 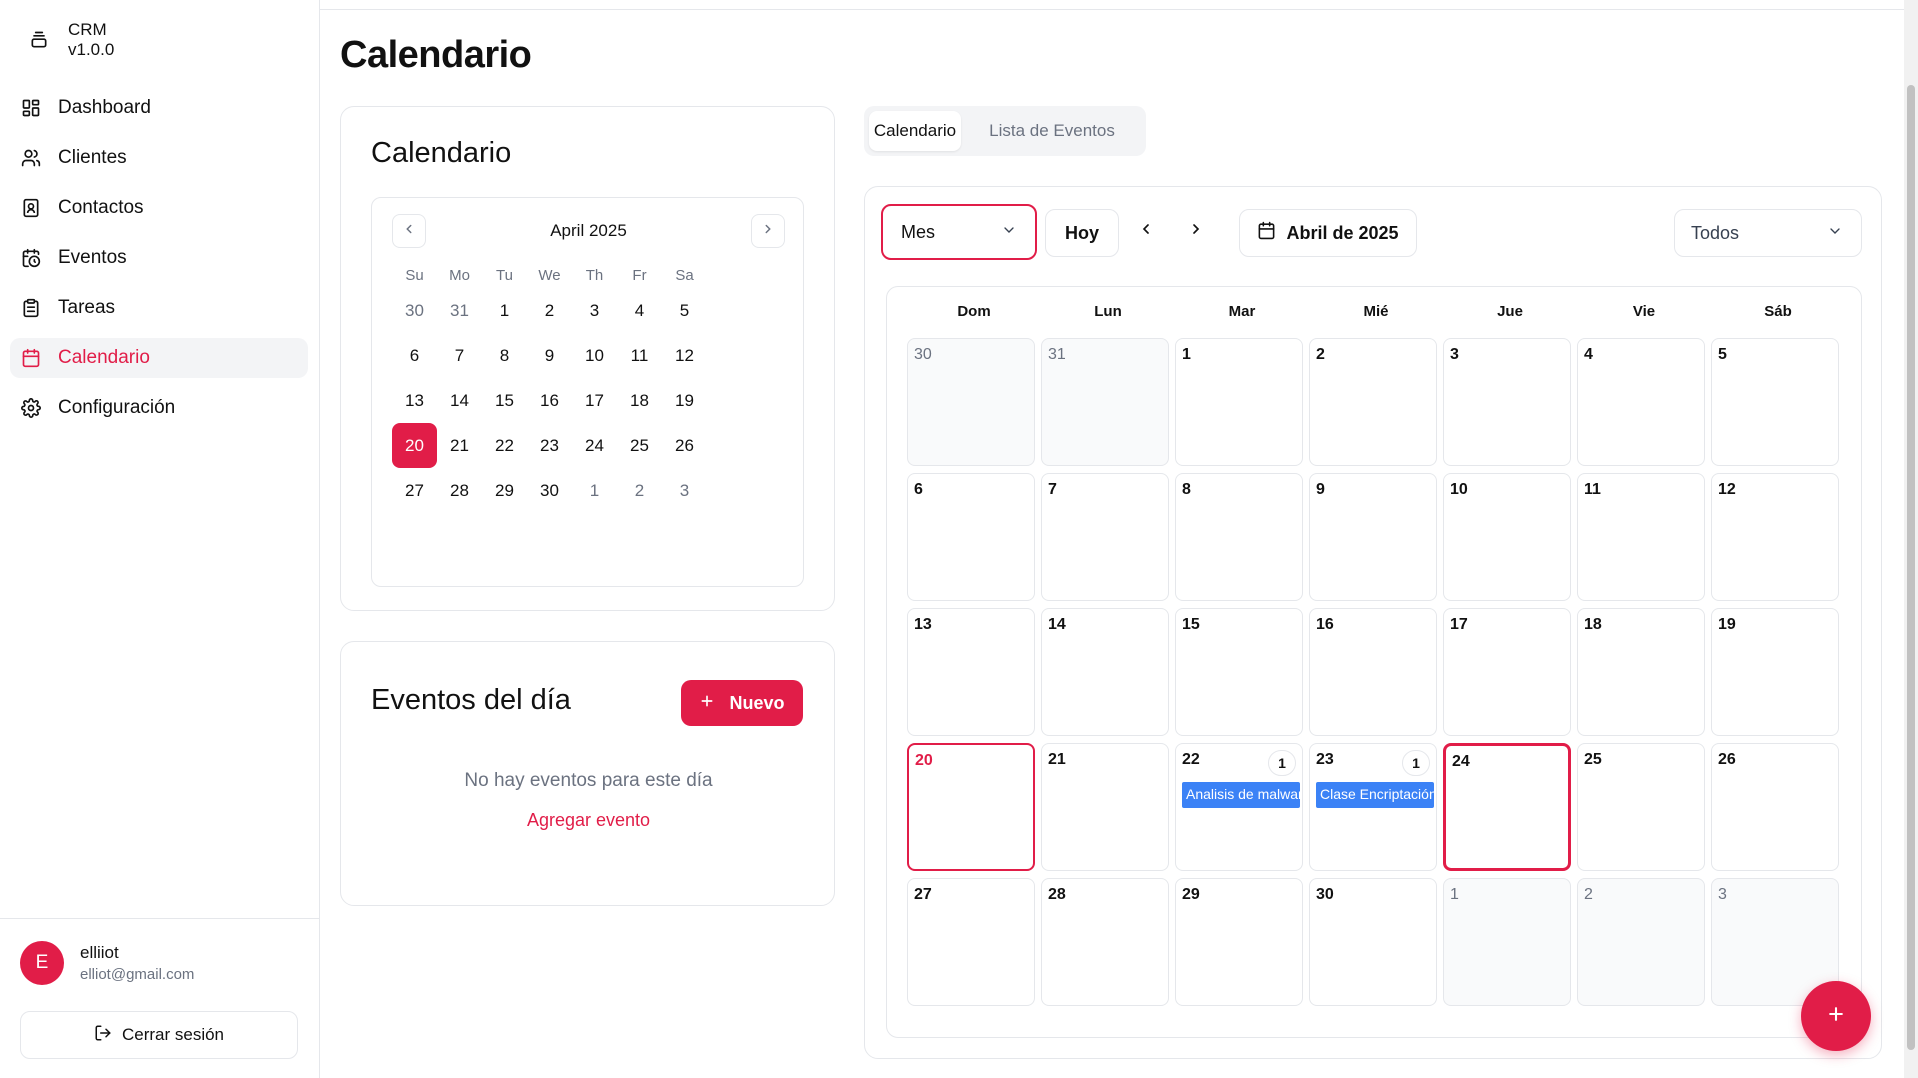 What do you see at coordinates (1641, 807) in the screenshot?
I see `day-cell: 25` at bounding box center [1641, 807].